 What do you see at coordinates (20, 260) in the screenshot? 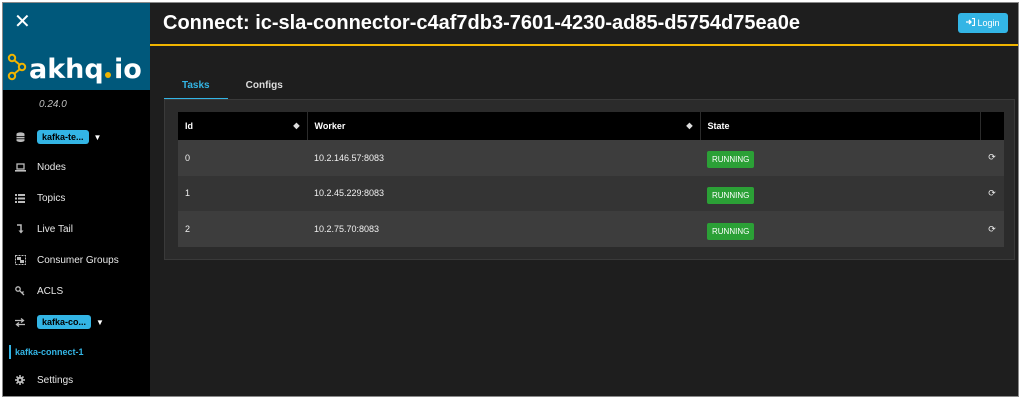
I see `object-group-icon` at bounding box center [20, 260].